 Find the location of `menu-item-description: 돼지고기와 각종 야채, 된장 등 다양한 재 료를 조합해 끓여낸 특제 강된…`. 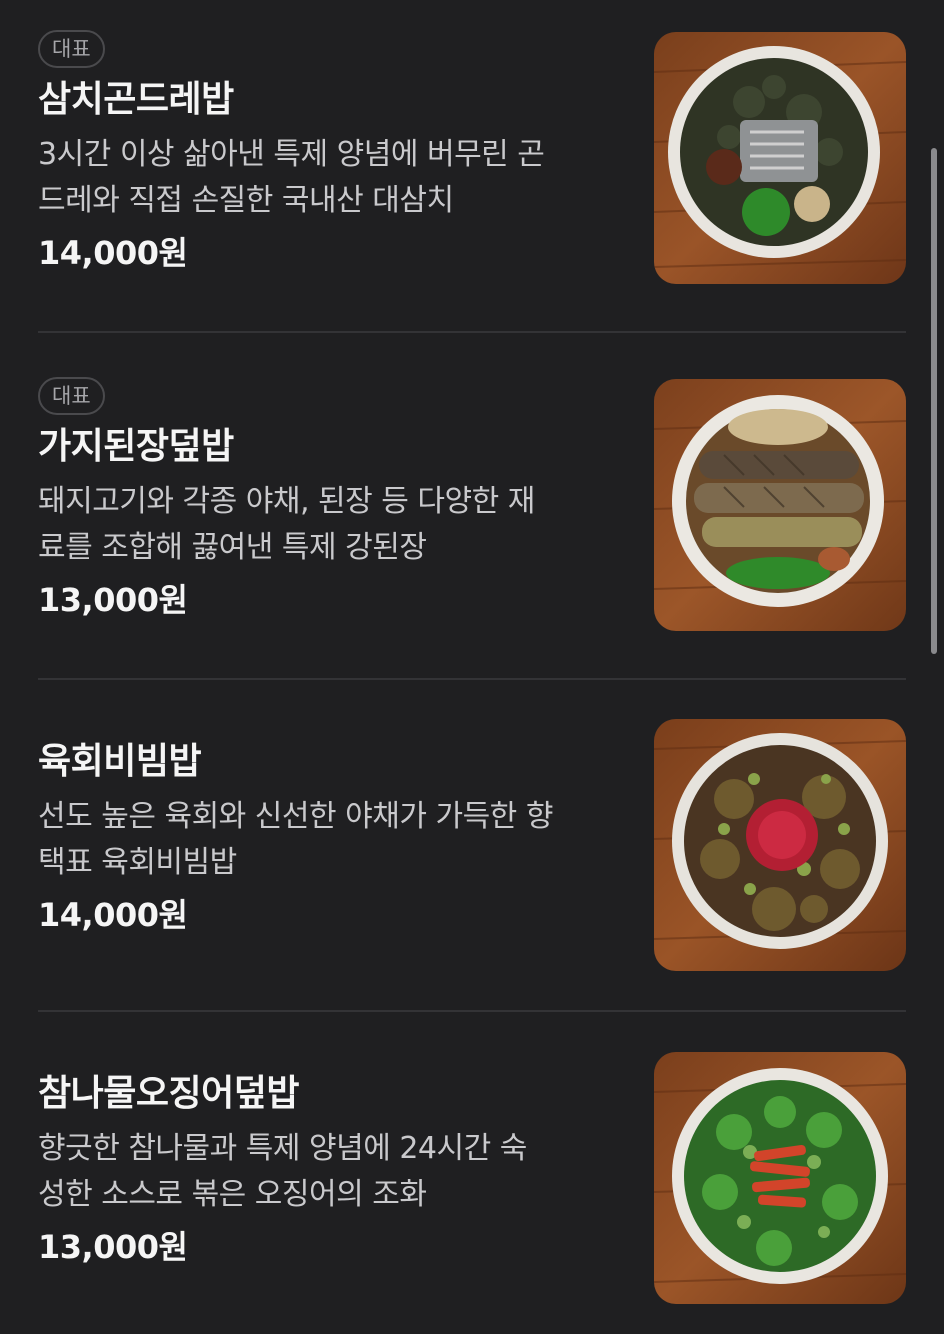

menu-item-description: 돼지고기와 각종 야채, 된장 등 다양한 재 료를 조합해 끓여낸 특제 강된… is located at coordinates (330, 525).